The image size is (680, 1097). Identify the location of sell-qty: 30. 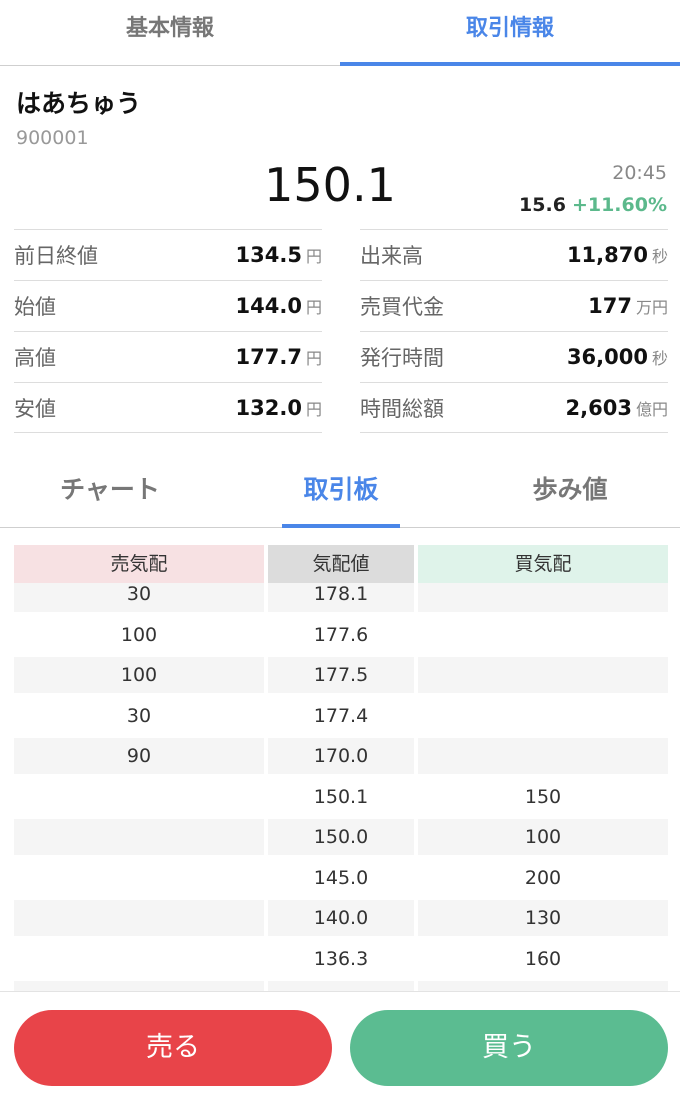
(139, 715).